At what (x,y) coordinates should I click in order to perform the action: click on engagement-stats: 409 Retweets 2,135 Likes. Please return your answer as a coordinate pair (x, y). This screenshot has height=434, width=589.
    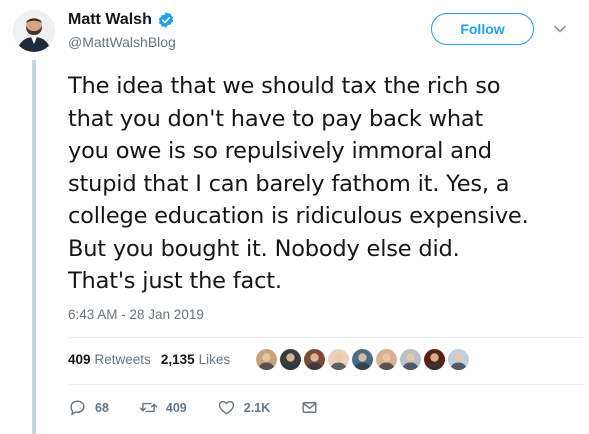
    Looking at the image, I should click on (154, 359).